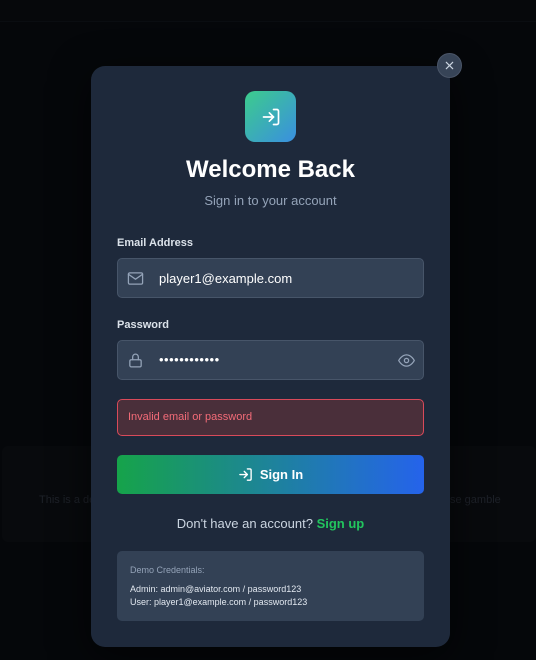 This screenshot has width=536, height=660. What do you see at coordinates (135, 360) in the screenshot?
I see `lock-icon` at bounding box center [135, 360].